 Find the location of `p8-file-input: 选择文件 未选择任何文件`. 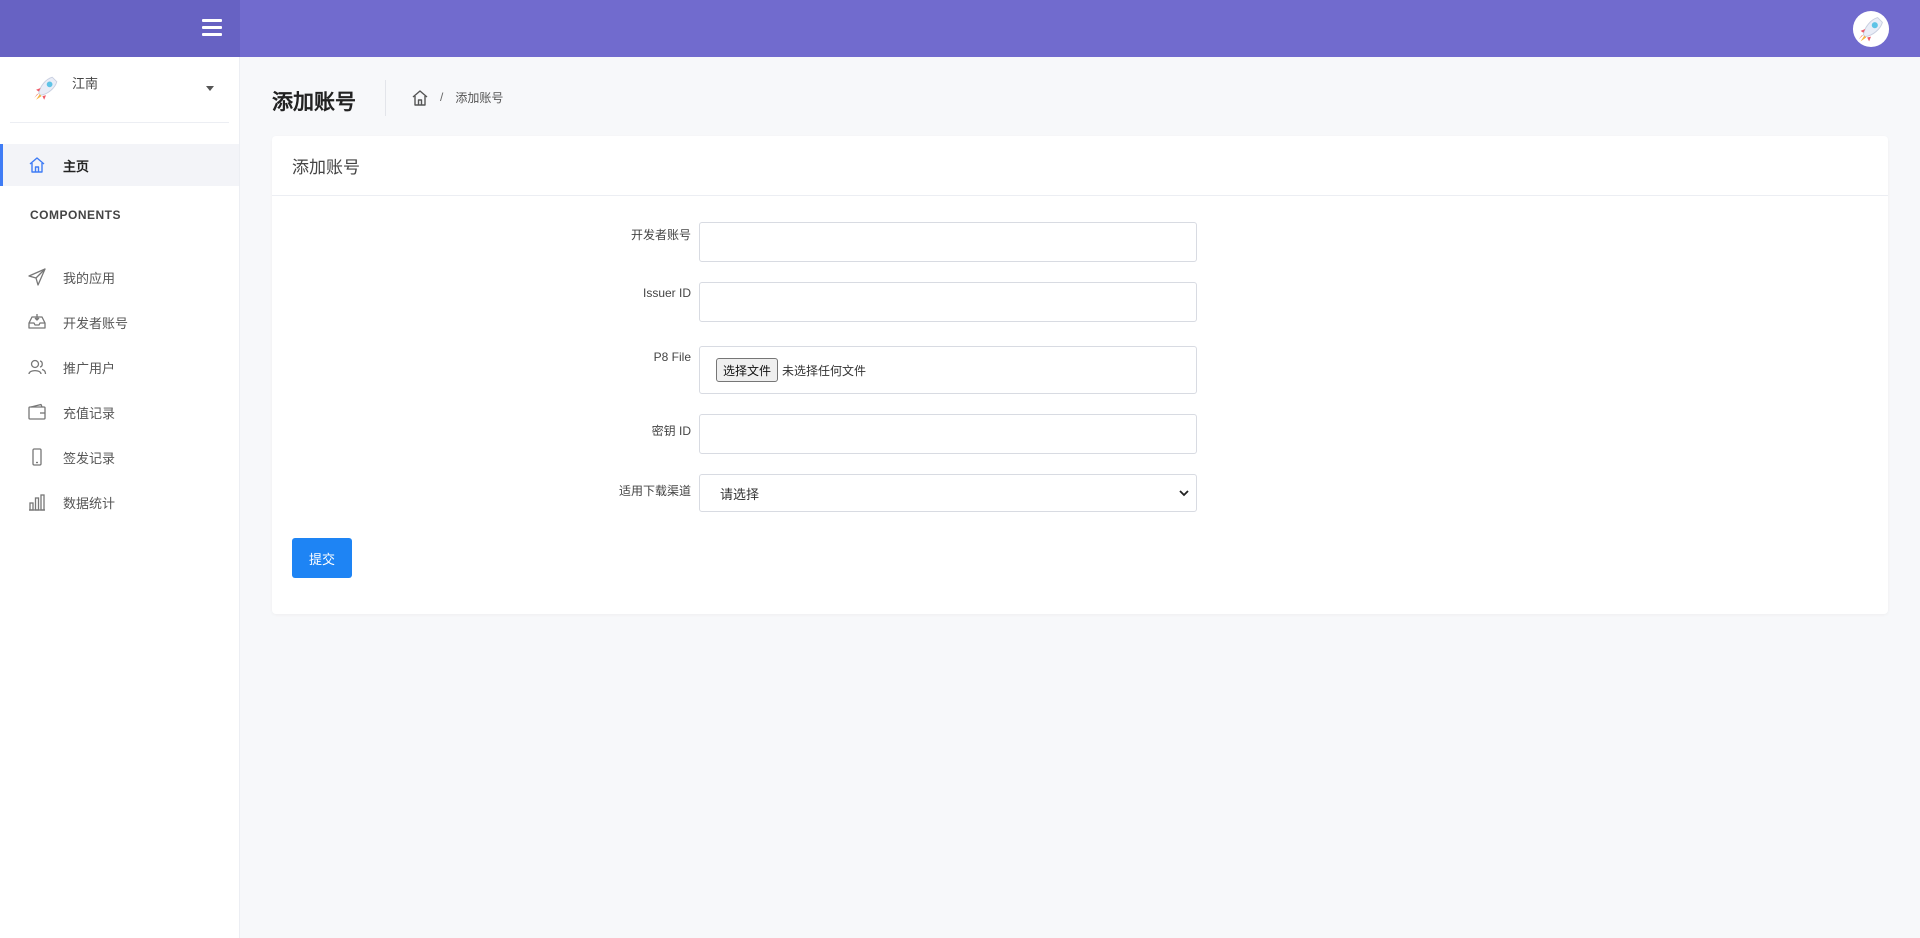

p8-file-input: 选择文件 未选择任何文件 is located at coordinates (948, 370).